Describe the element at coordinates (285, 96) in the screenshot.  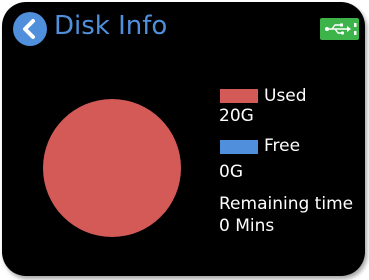
I see `used-legend-label: Used` at that location.